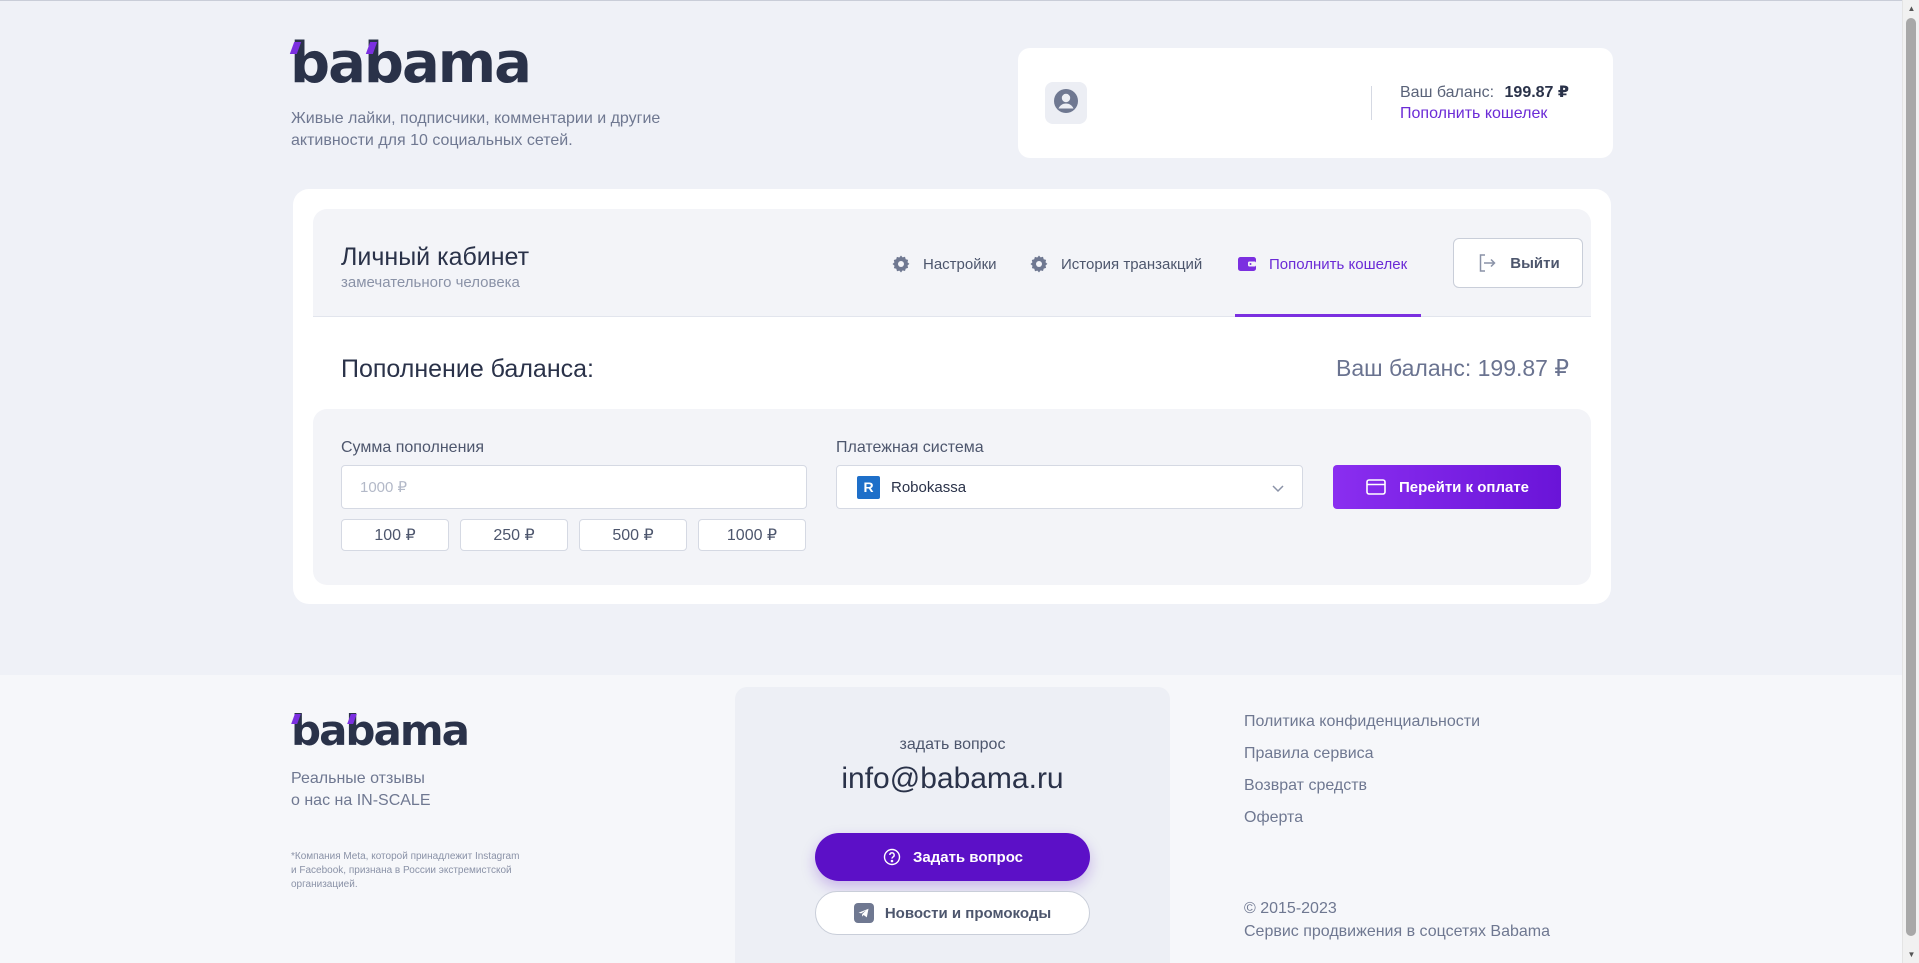 Image resolution: width=1919 pixels, height=963 pixels. What do you see at coordinates (1537, 92) in the screenshot?
I see `balance-value: 199.87 ₽` at bounding box center [1537, 92].